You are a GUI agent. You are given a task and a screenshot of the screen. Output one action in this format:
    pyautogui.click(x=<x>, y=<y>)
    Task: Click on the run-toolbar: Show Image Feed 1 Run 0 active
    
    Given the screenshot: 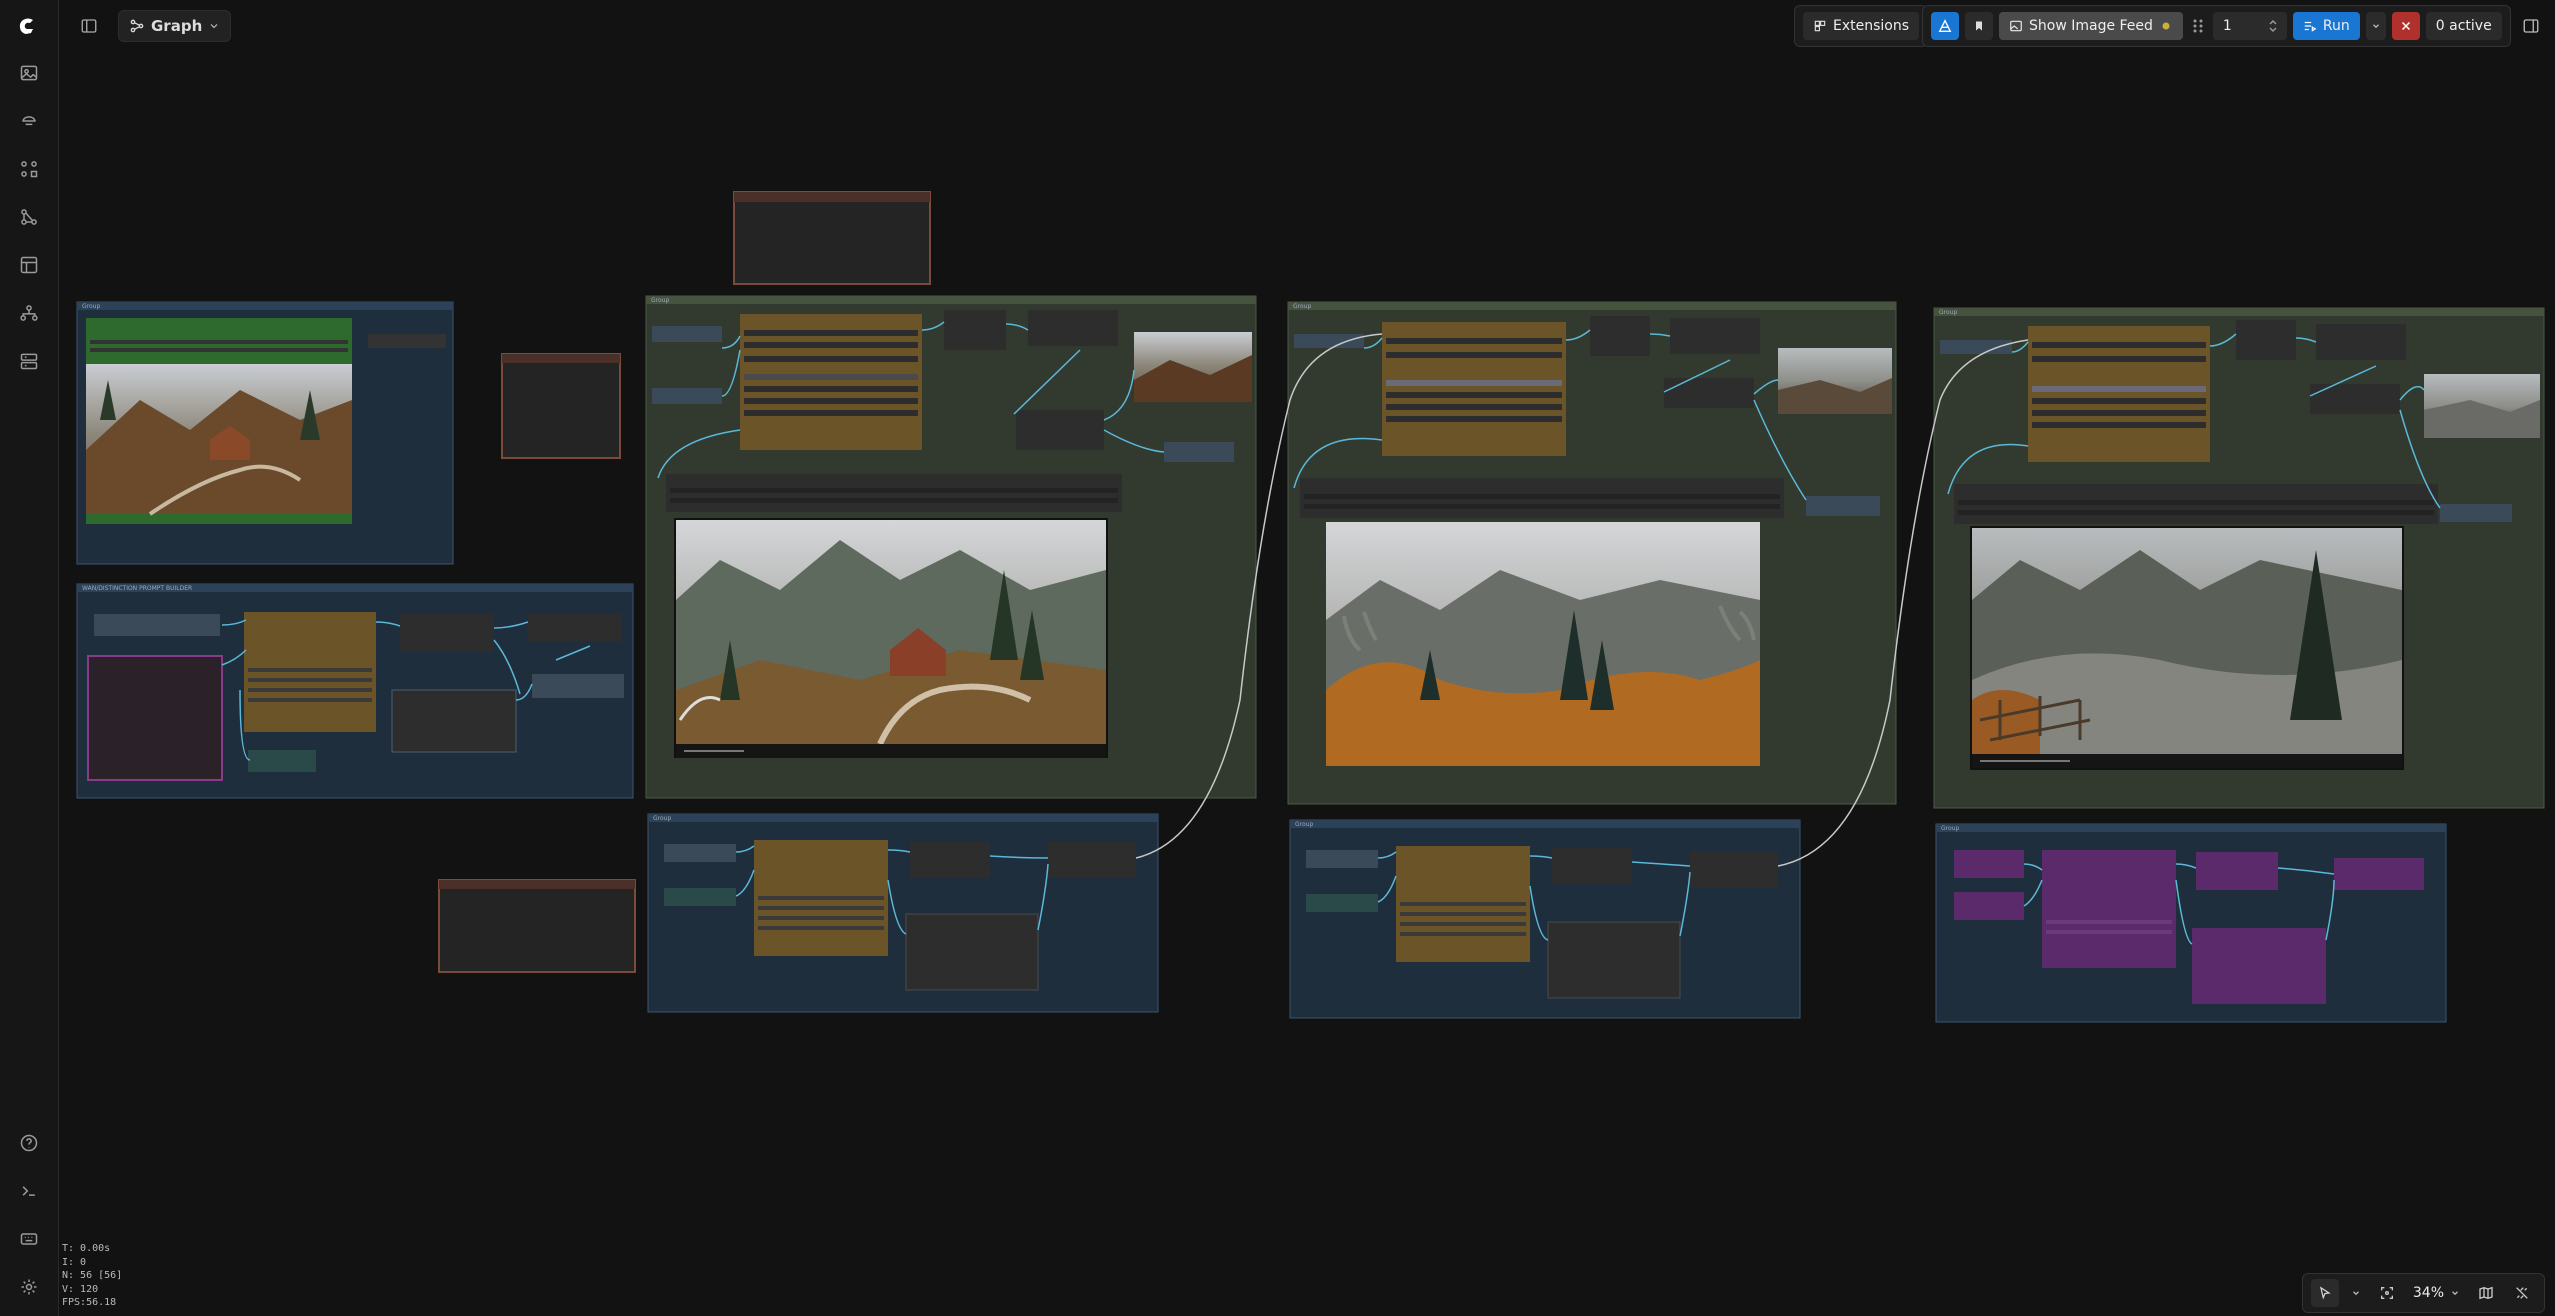 What is the action you would take?
    pyautogui.click(x=2233, y=26)
    